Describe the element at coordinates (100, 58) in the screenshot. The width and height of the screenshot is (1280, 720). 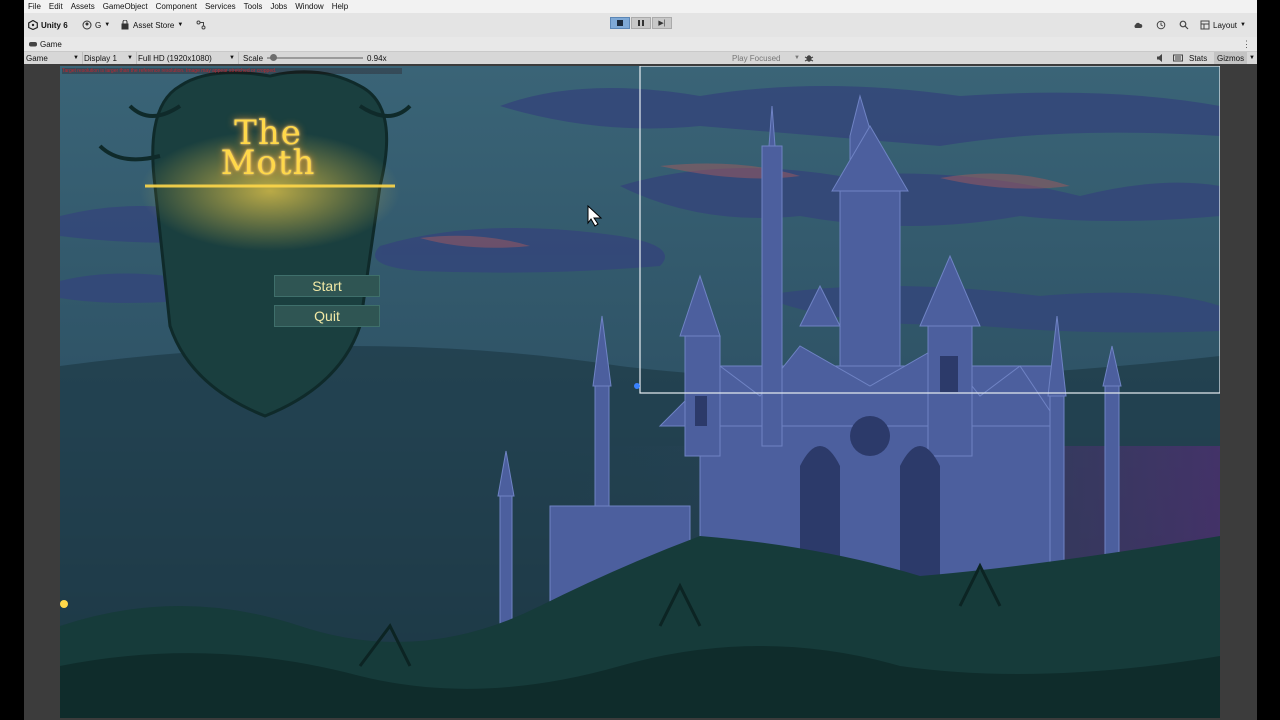
I see `display-label: Display 1` at that location.